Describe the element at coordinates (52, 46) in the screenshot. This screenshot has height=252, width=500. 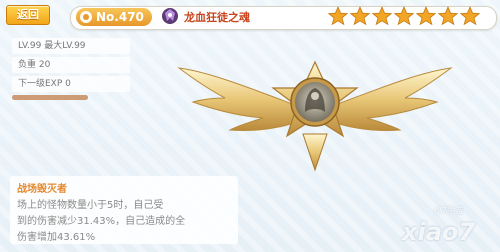
I see `level-text: LV.99 最大LV.99` at that location.